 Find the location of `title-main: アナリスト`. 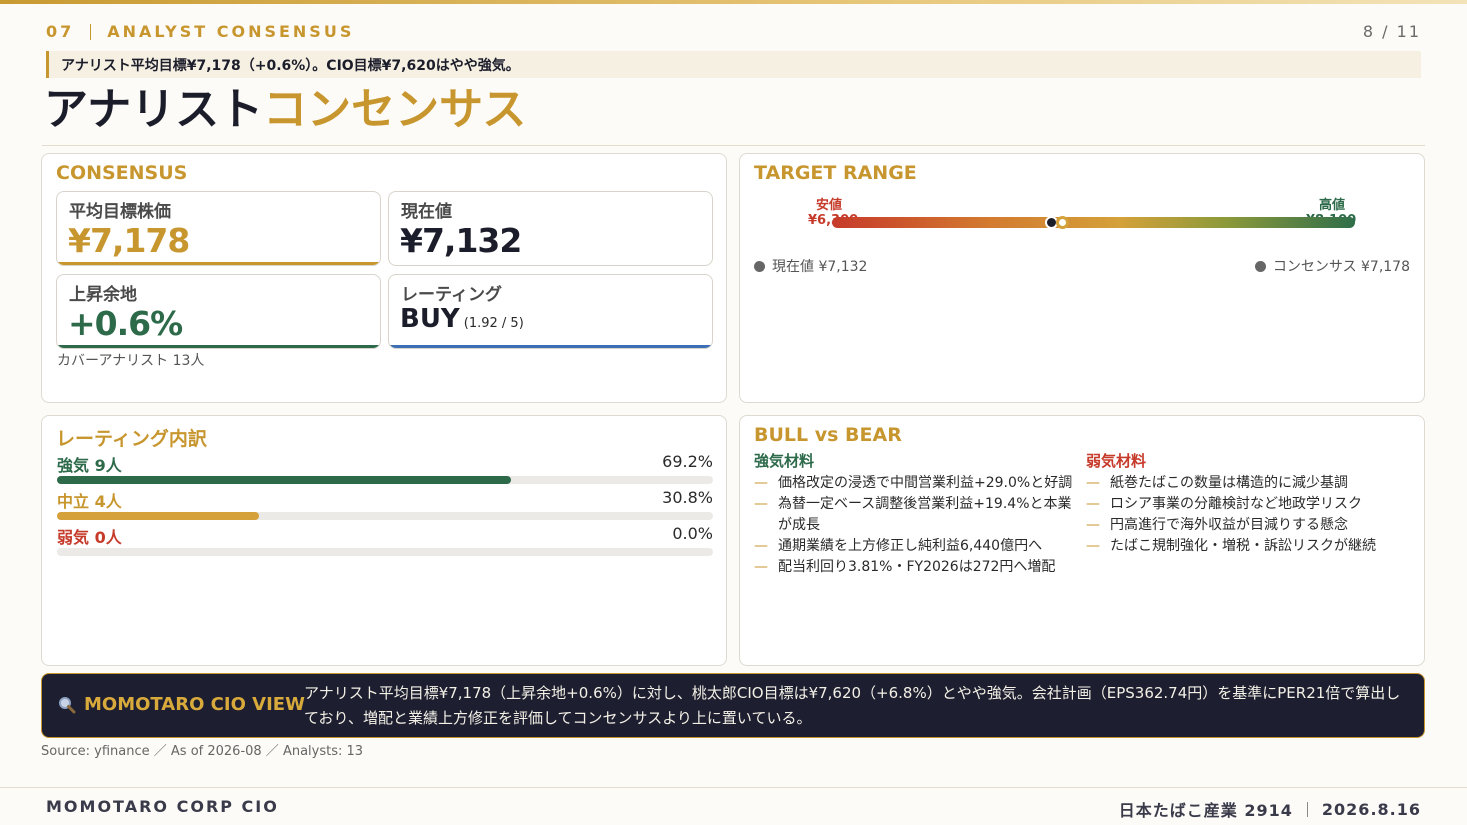

title-main: アナリスト is located at coordinates (154, 109).